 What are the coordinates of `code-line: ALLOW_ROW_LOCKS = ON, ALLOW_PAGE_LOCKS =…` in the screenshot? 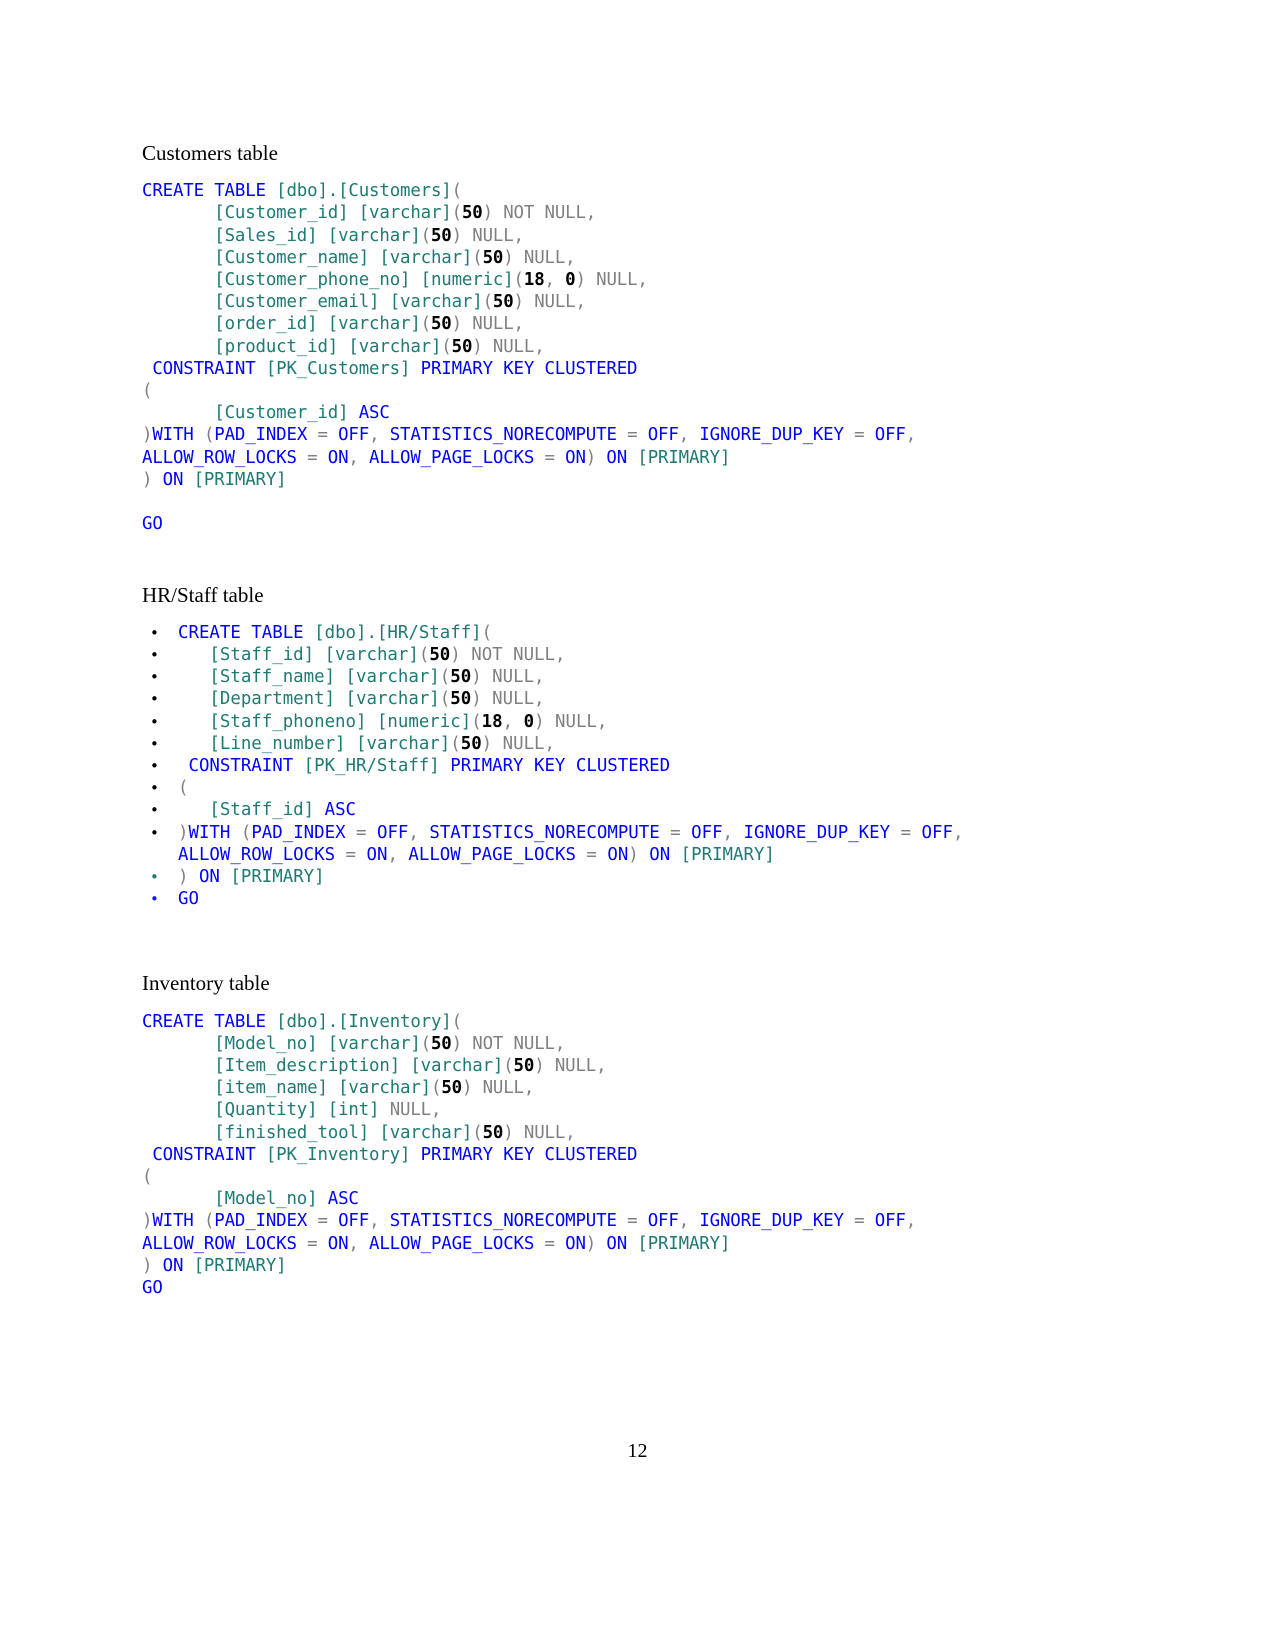 It's located at (637, 1244).